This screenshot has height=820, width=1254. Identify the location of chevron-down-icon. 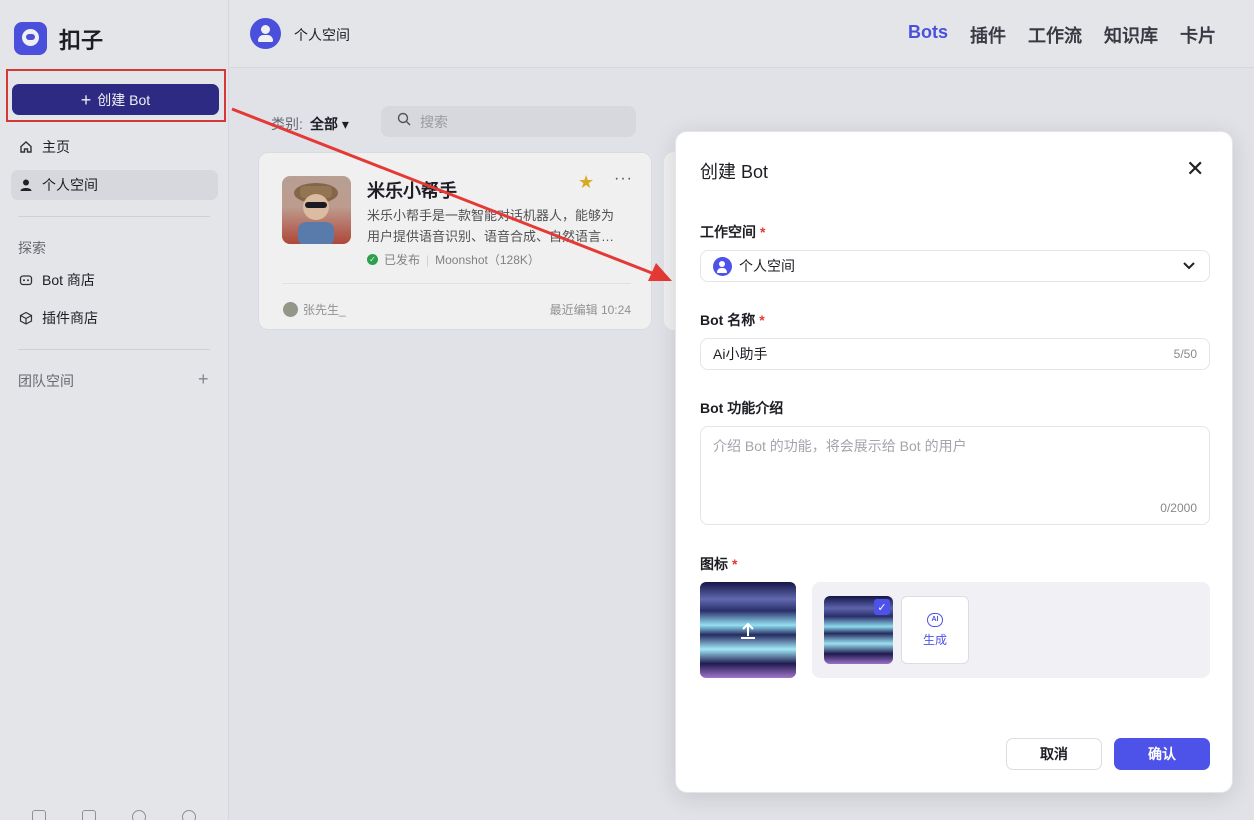
(1189, 266).